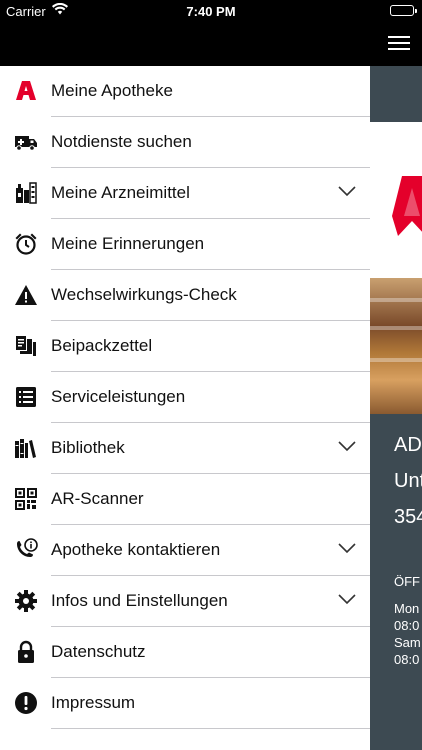 The image size is (422, 750). What do you see at coordinates (403, 10) in the screenshot?
I see `battery-icon` at bounding box center [403, 10].